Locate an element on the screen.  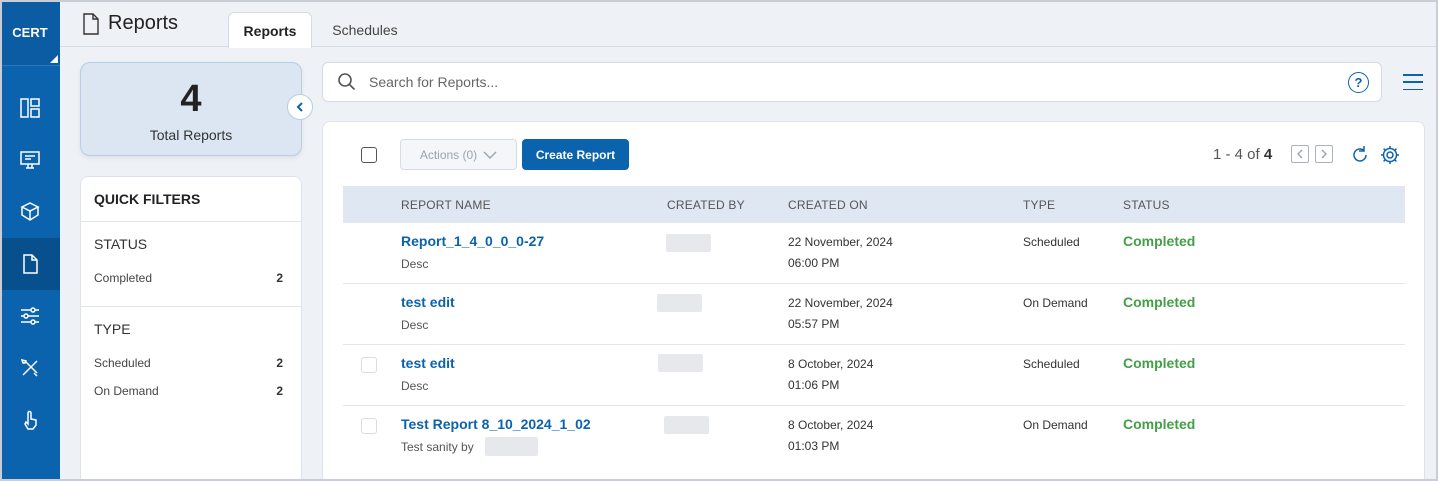
status-filter-section: STATUS Completed 2 is located at coordinates (191, 264).